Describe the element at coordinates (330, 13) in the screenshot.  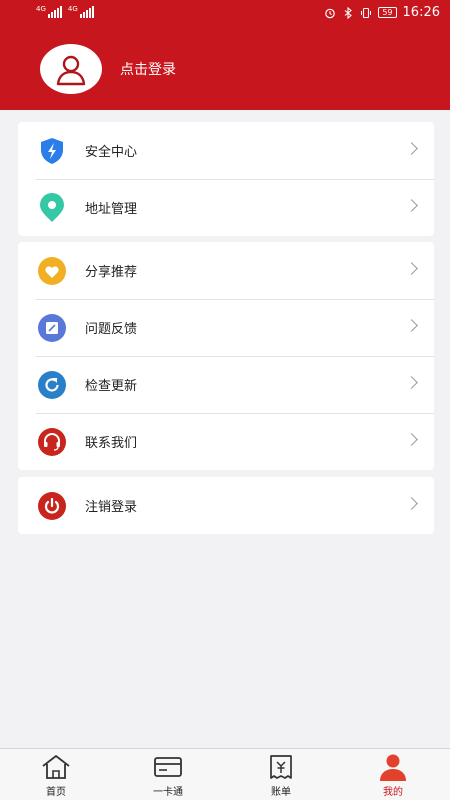
I see `alarm-icon` at that location.